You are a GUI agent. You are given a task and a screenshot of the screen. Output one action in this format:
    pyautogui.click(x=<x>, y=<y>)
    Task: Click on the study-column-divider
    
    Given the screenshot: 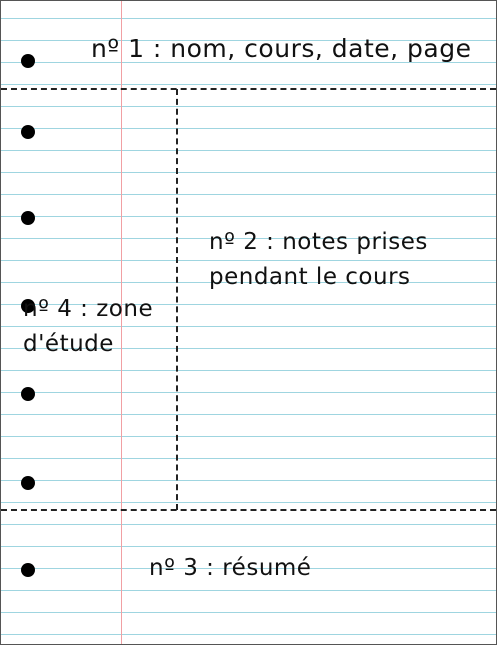 What is the action you would take?
    pyautogui.click(x=177, y=299)
    